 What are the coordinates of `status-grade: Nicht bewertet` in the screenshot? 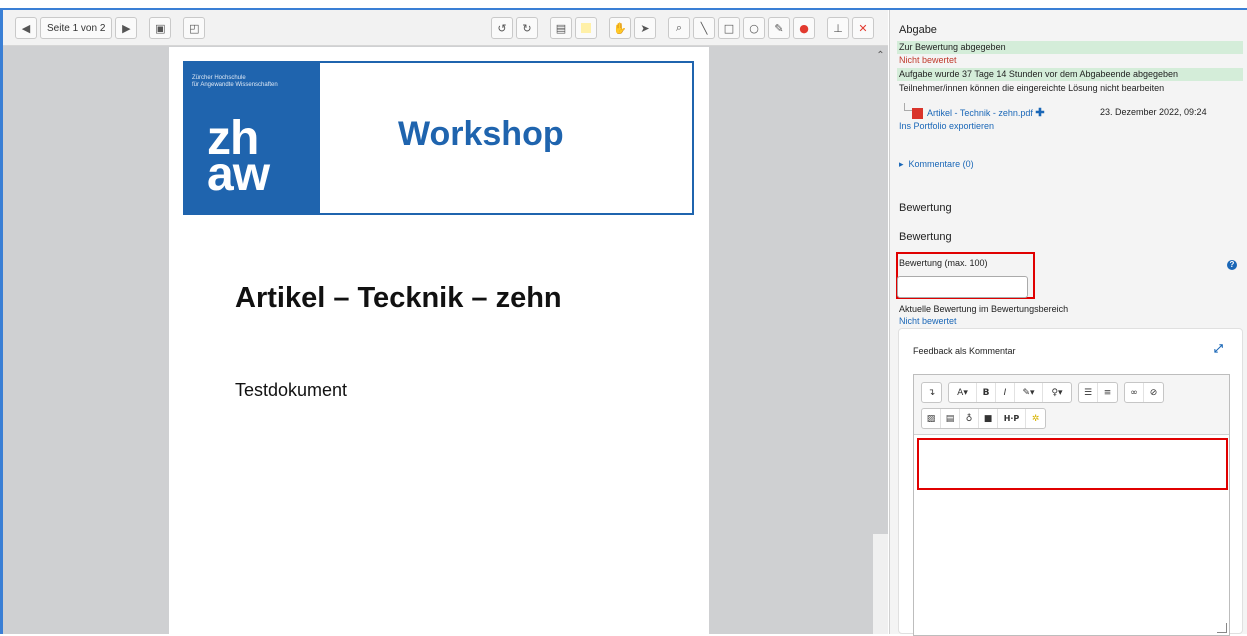 It's located at (928, 60).